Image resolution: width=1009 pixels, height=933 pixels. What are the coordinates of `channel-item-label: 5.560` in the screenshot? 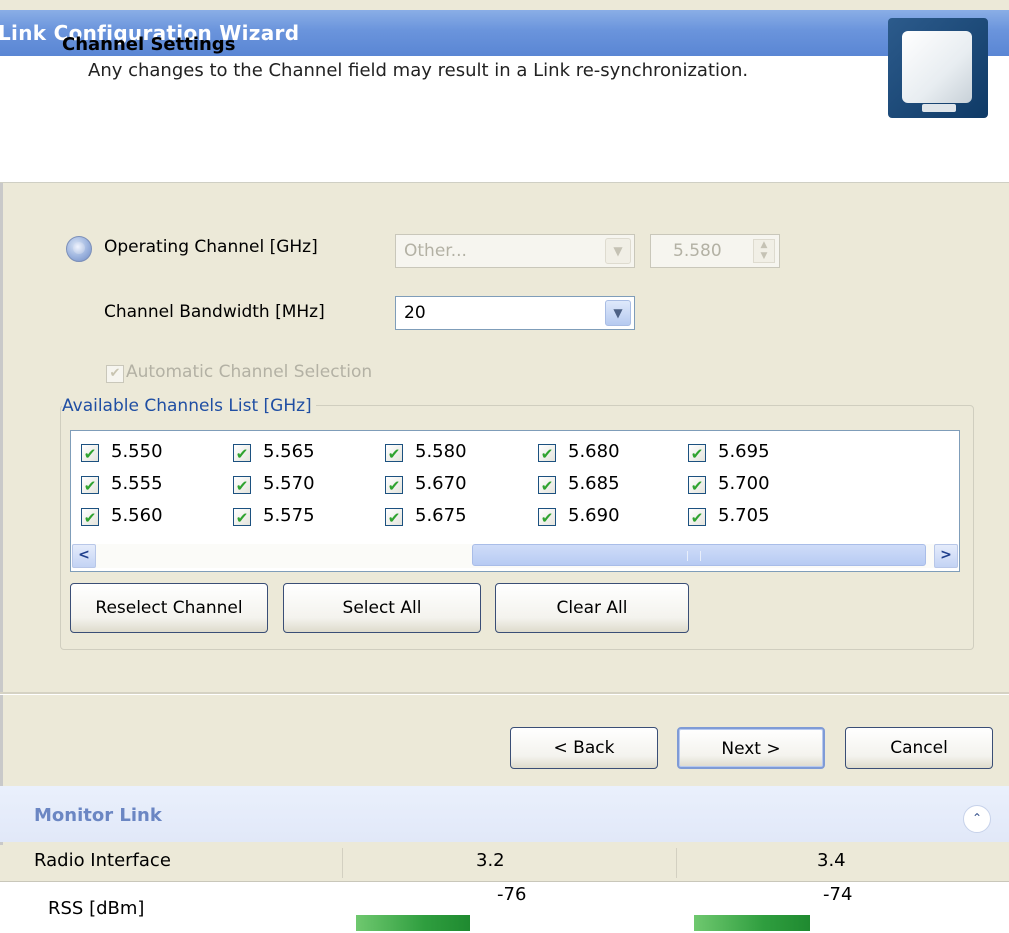 It's located at (137, 515).